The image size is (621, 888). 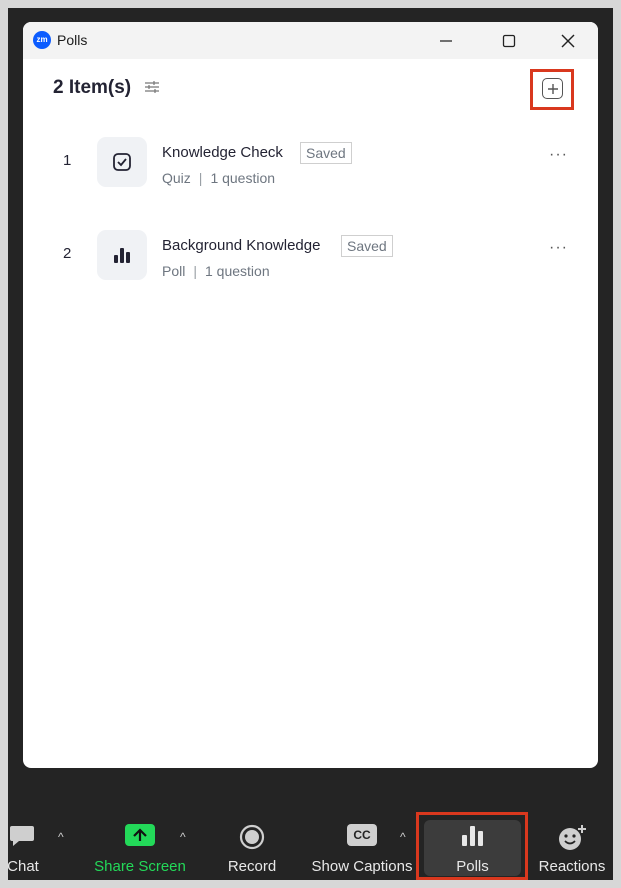 I want to click on close-icon, so click(x=568, y=40).